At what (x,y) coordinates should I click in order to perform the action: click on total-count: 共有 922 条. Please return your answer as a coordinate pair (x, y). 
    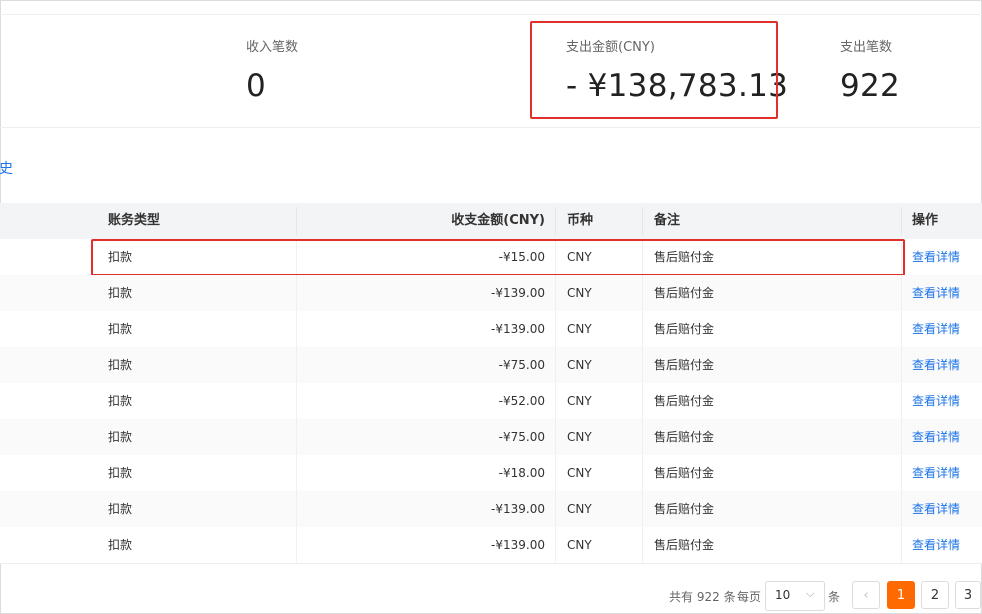
    Looking at the image, I should click on (702, 596).